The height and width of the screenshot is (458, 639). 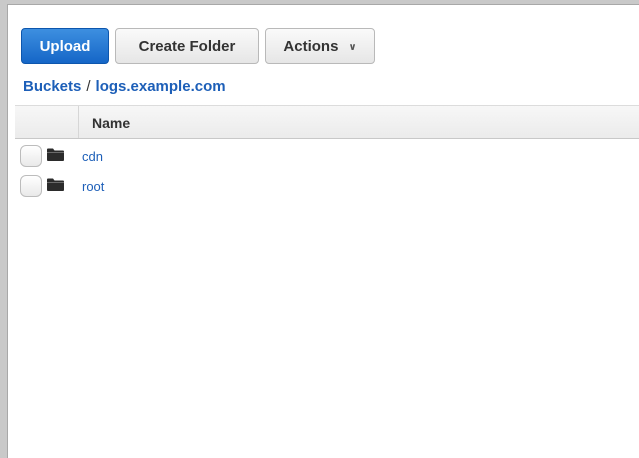 I want to click on table-header: Name, so click(x=327, y=122).